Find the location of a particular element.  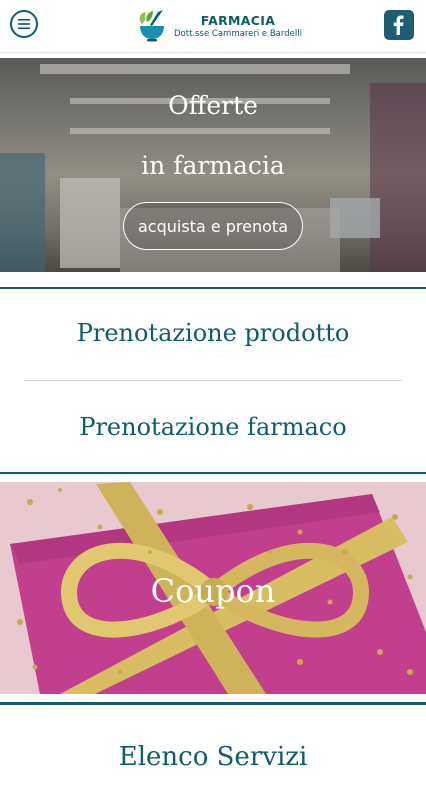

pharmacy-logo: FARMACIA Dott.sse Cammareri e Bardelli is located at coordinates (219, 26).